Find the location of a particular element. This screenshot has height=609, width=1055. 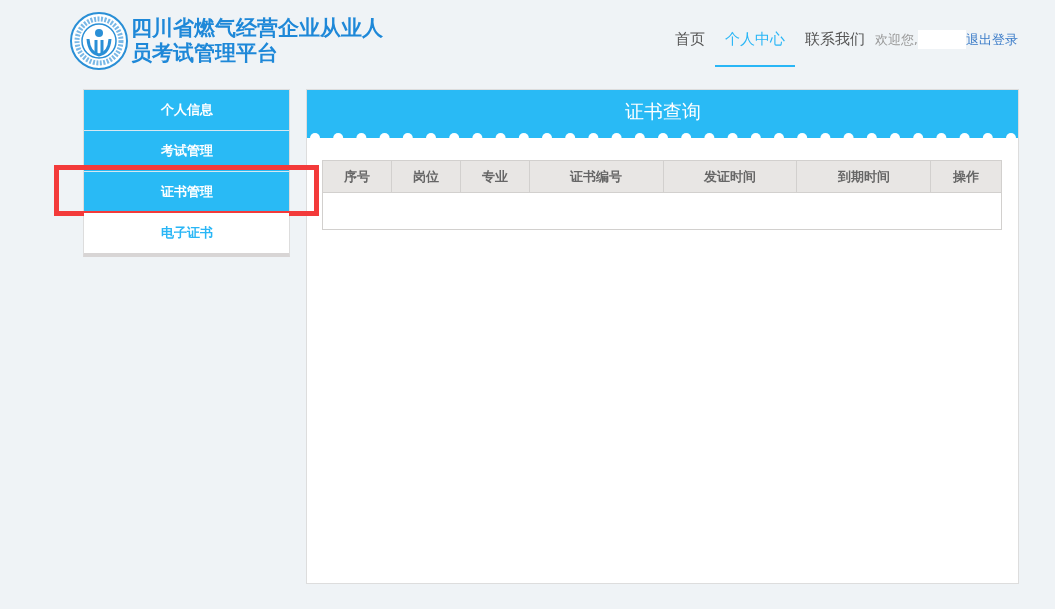

logout-link: 退出登录 is located at coordinates (992, 39).